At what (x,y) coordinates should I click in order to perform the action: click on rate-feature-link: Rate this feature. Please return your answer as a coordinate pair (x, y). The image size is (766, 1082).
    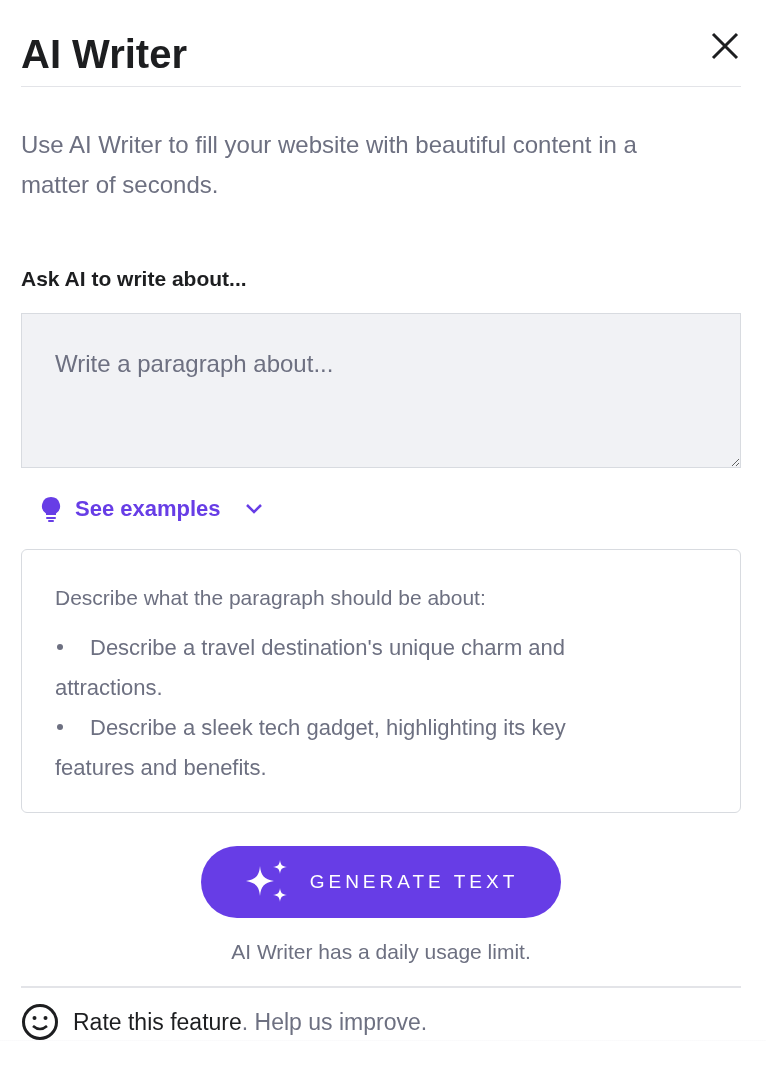
    Looking at the image, I should click on (157, 1021).